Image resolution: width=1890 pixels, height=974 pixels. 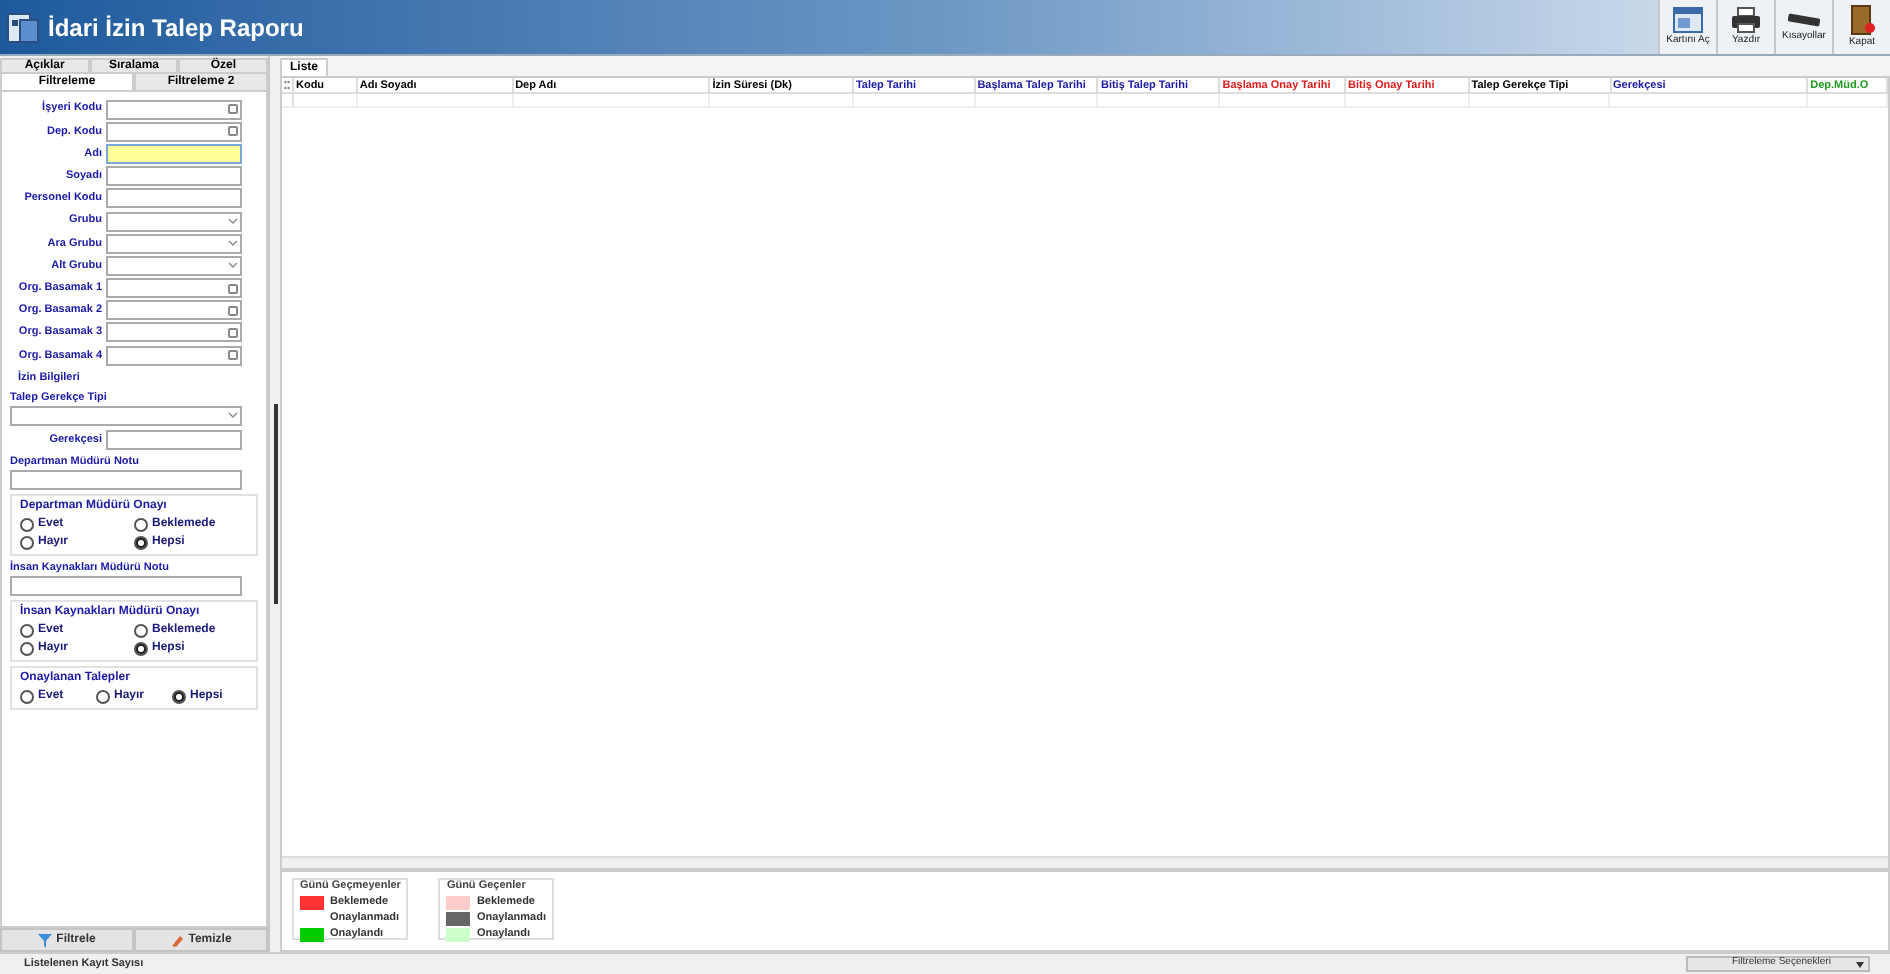 I want to click on dropdown-field, so click(x=126, y=415).